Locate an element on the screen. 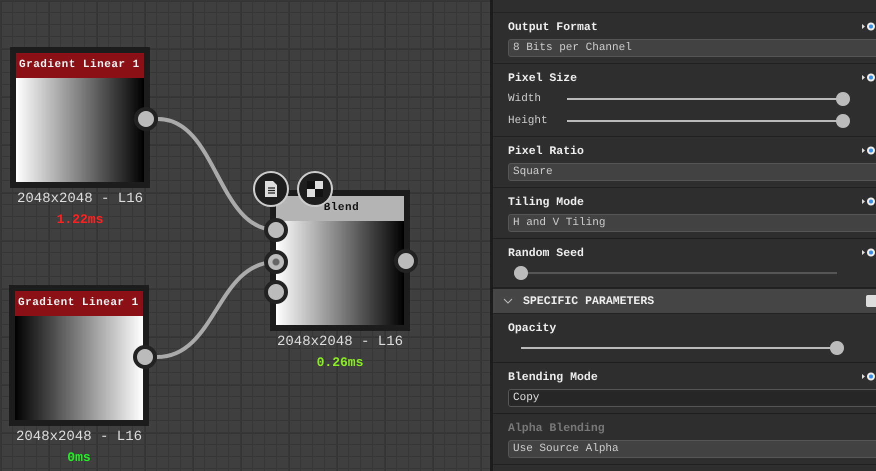 This screenshot has height=471, width=876. chevron-down-icon is located at coordinates (508, 301).